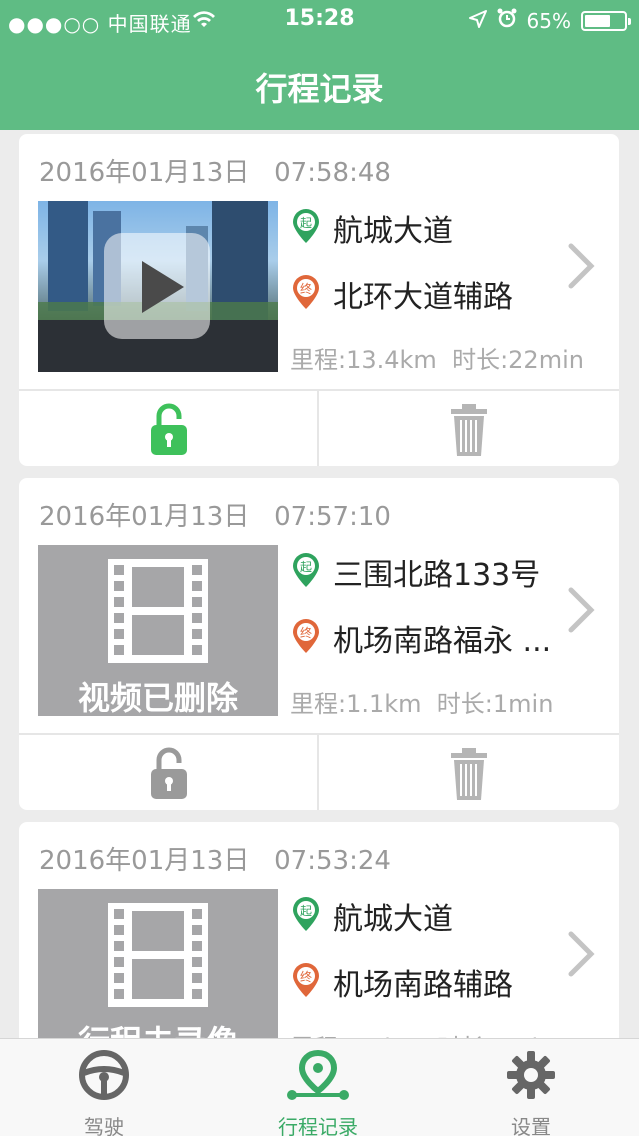 This screenshot has height=1136, width=639. Describe the element at coordinates (518, 360) in the screenshot. I see `trip-duration: 时长:22min` at that location.